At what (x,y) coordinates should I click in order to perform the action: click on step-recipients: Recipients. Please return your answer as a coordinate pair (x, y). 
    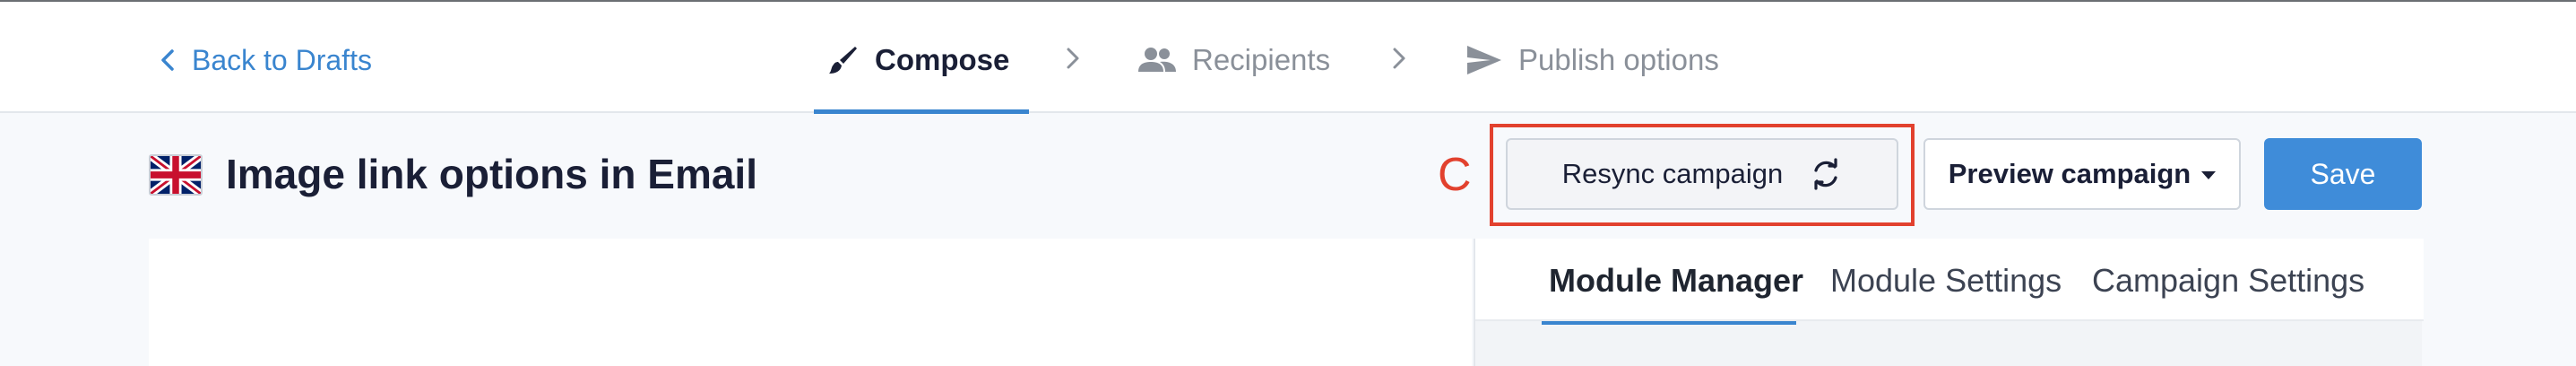
    Looking at the image, I should click on (1234, 60).